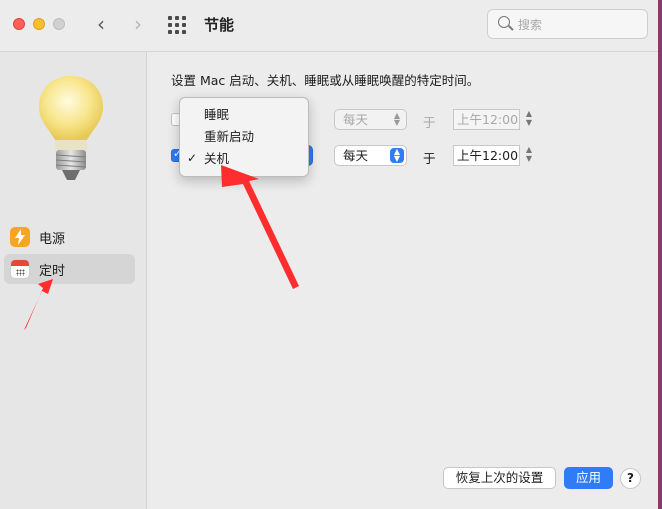 The height and width of the screenshot is (509, 662). I want to click on day-popup-1: 每天 ▲ ▼, so click(370, 119).